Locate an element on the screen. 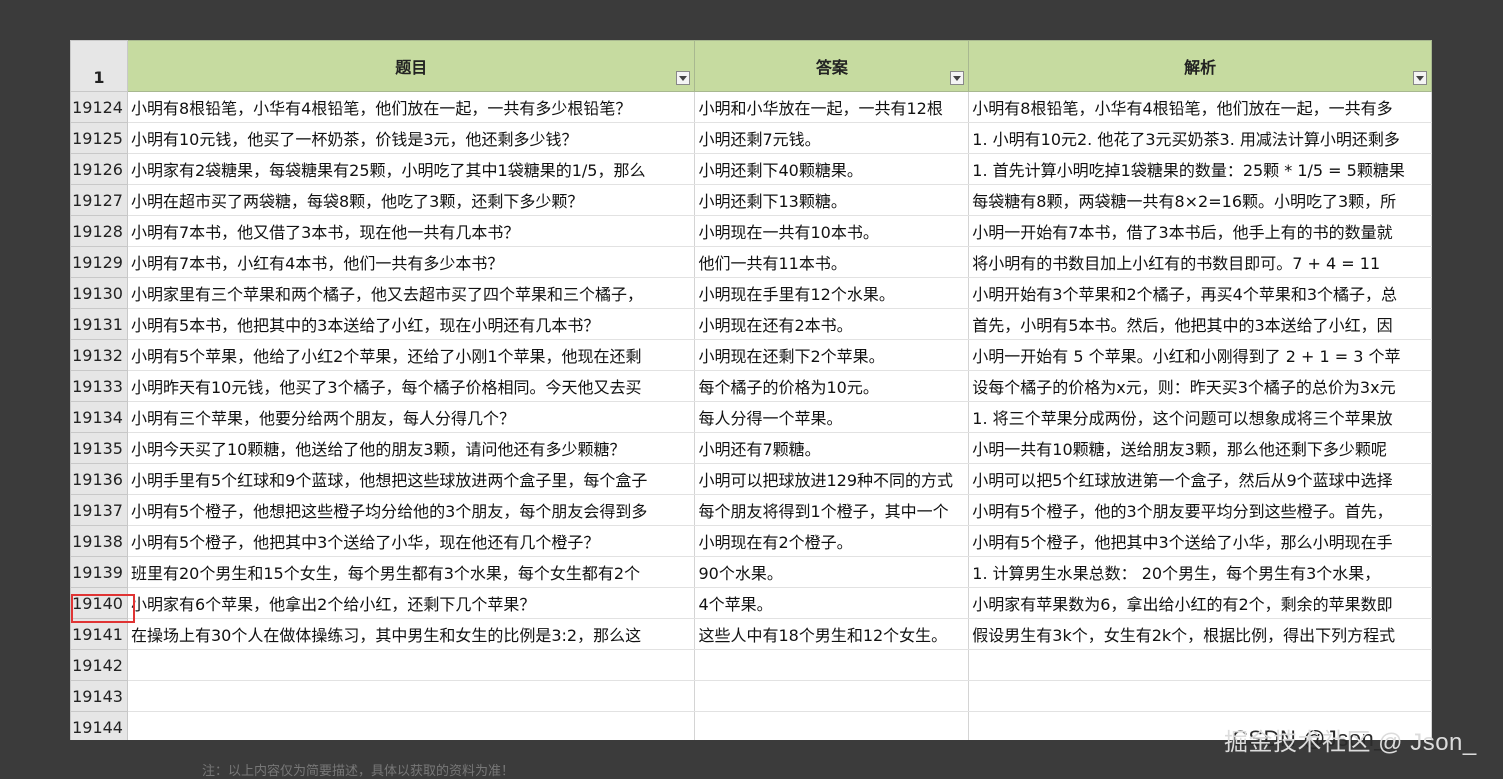 The width and height of the screenshot is (1503, 779). column-header-explanation: 解析 is located at coordinates (1200, 66).